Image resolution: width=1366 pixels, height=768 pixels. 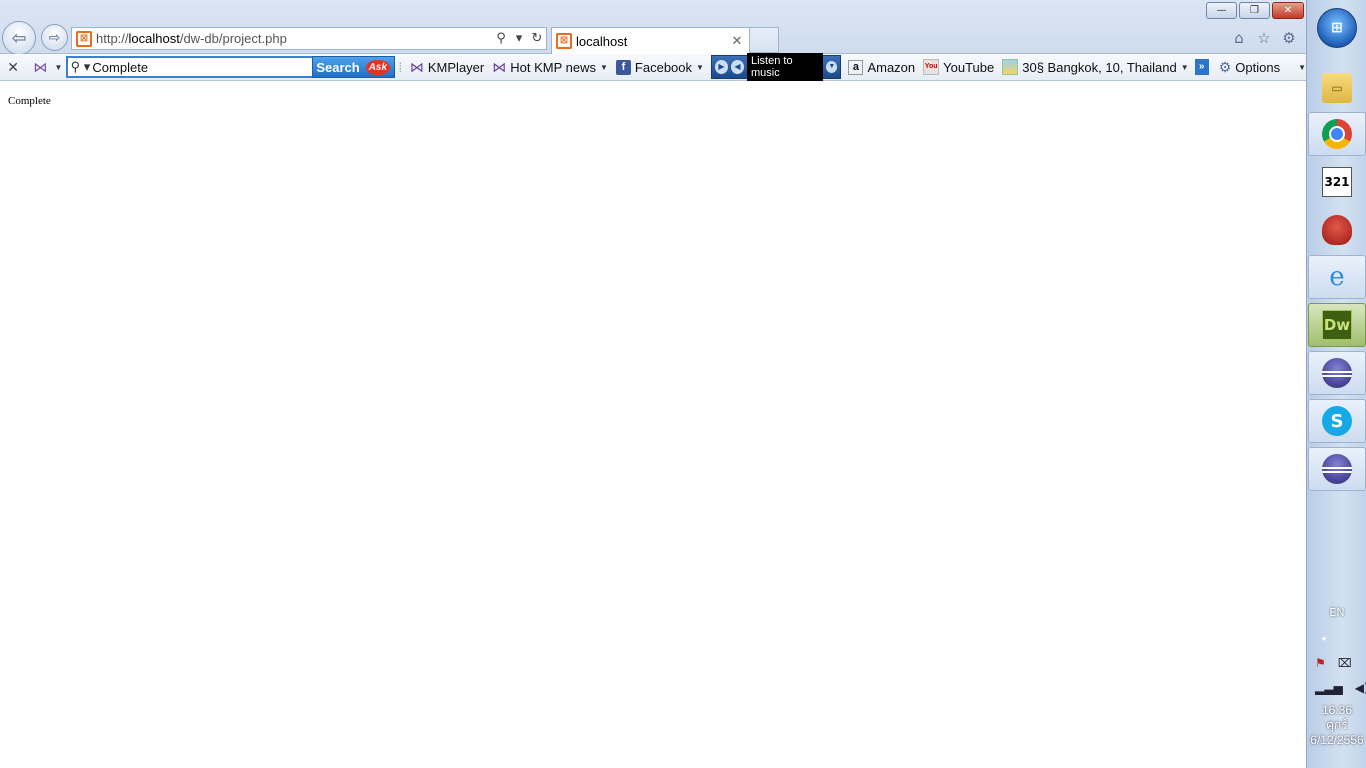 I want to click on listen-to-music-label: Listen to music, so click(x=785, y=67).